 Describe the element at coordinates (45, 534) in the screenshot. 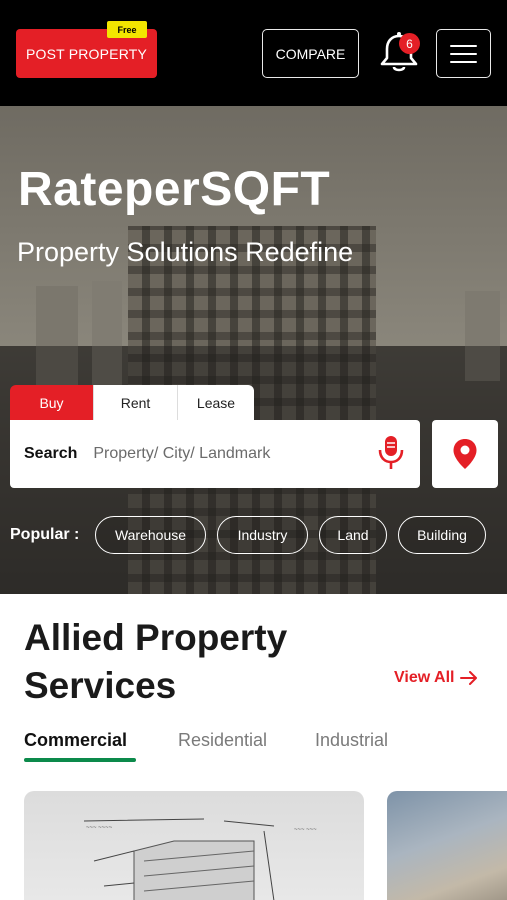

I see `popular-label: Popular :` at that location.